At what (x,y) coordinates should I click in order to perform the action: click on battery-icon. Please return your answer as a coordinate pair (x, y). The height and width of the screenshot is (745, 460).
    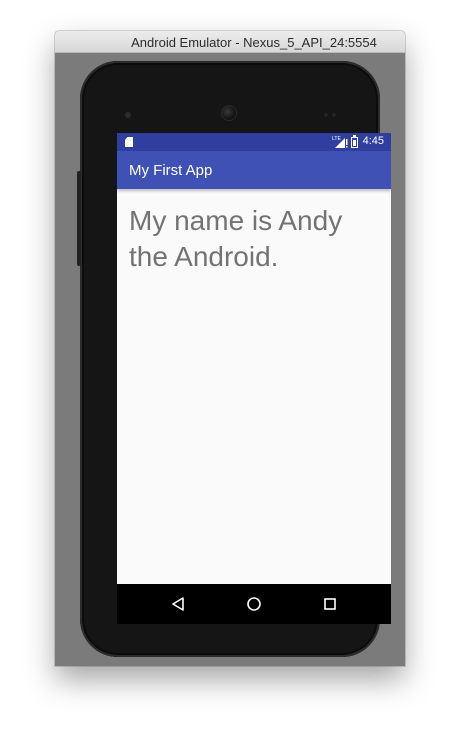
    Looking at the image, I should click on (354, 141).